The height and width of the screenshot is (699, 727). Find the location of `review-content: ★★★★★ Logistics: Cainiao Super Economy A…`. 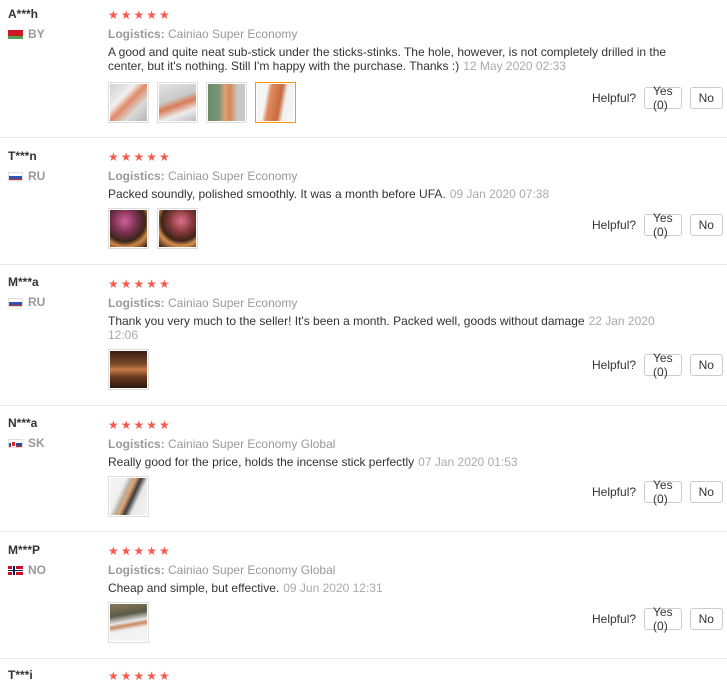

review-content: ★★★★★ Logistics: Cainiao Super Economy A… is located at coordinates (417, 41).